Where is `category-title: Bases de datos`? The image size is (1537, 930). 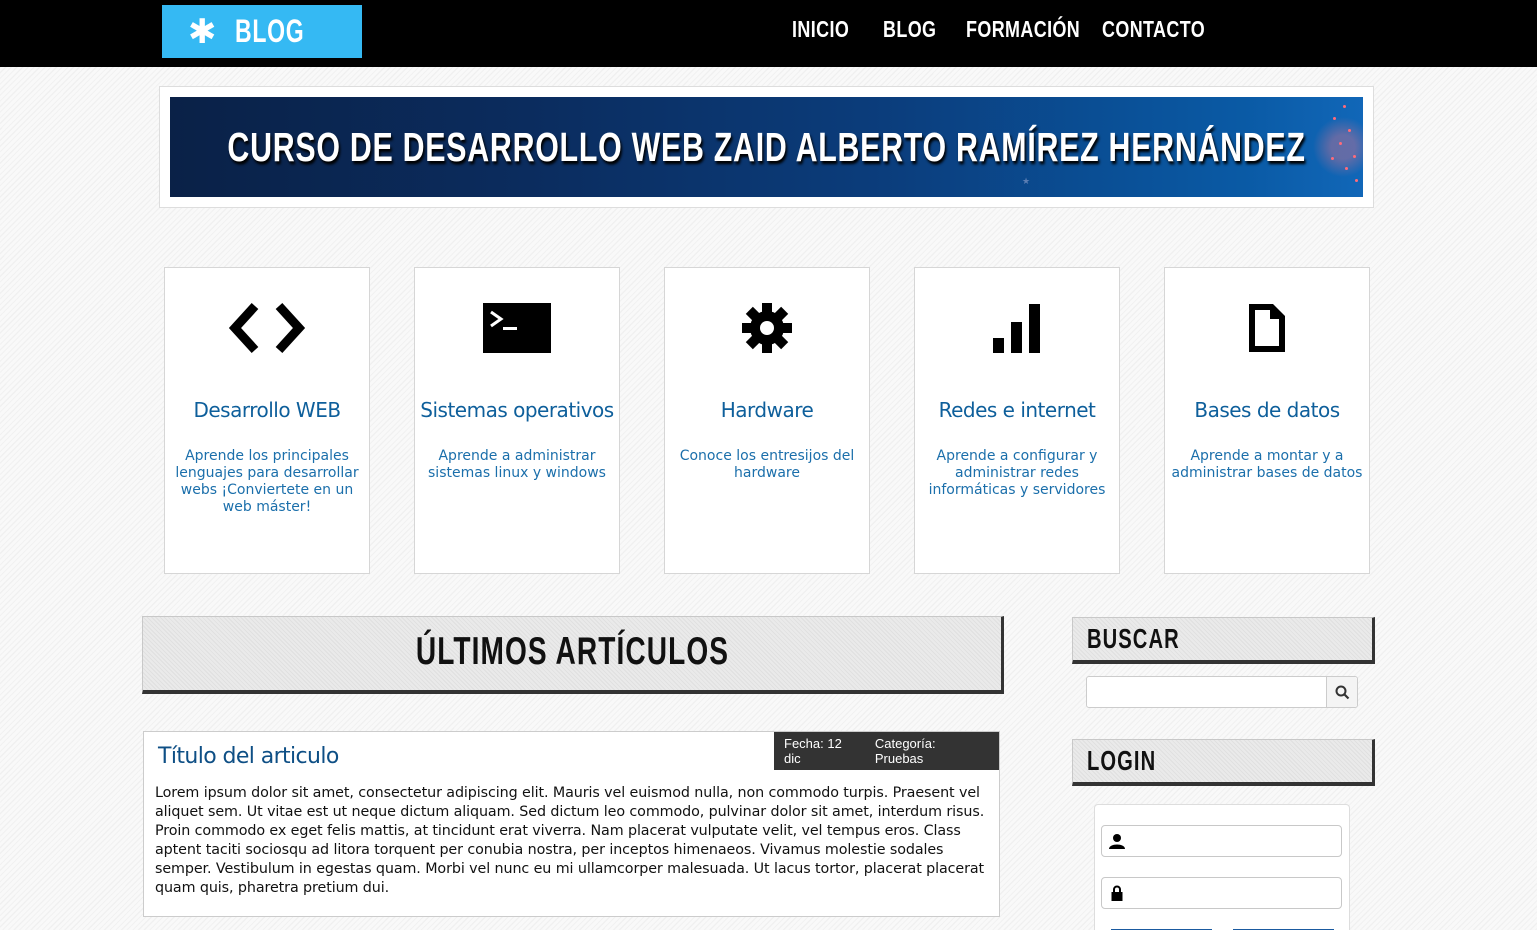 category-title: Bases de datos is located at coordinates (1267, 410).